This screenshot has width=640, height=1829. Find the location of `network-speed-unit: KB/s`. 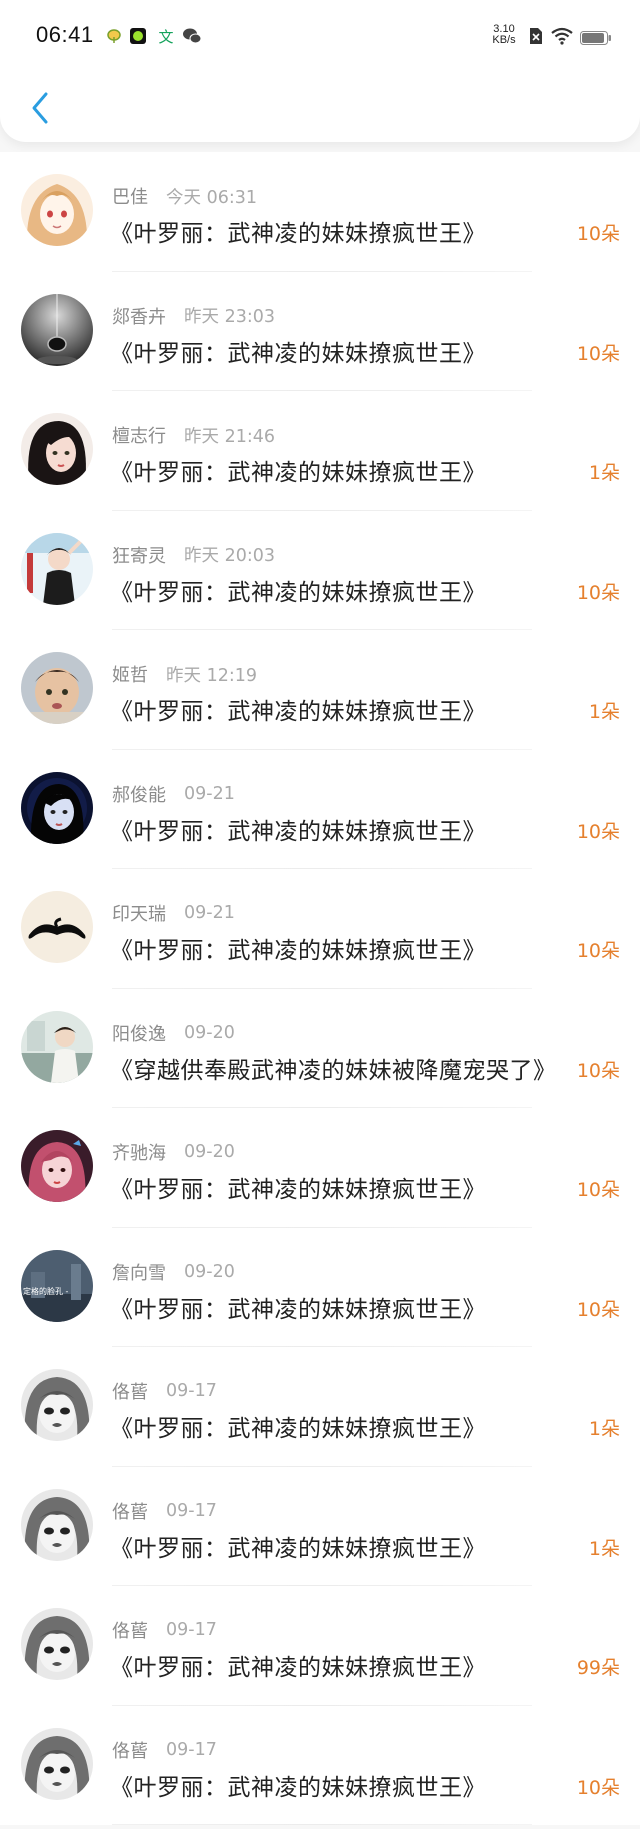

network-speed-unit: KB/s is located at coordinates (504, 40).